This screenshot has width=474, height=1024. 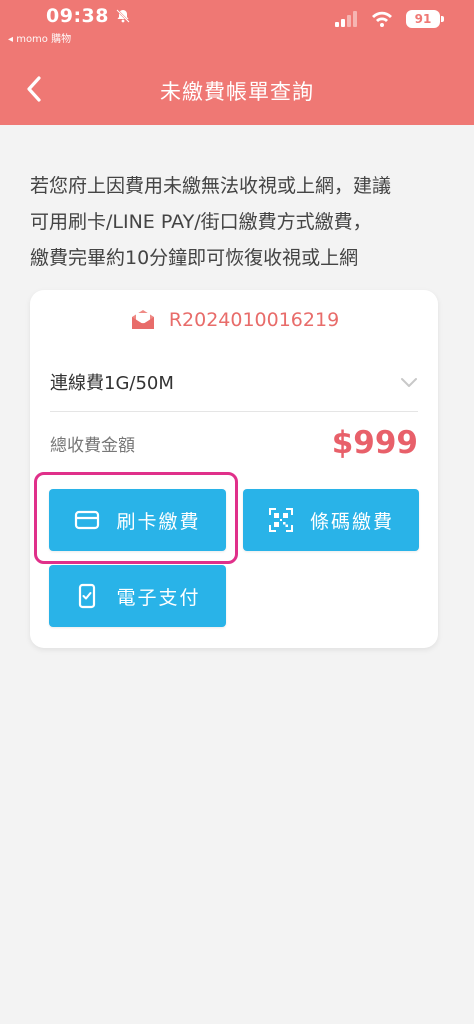 I want to click on bill-number-row: R2024010016219, so click(x=234, y=320).